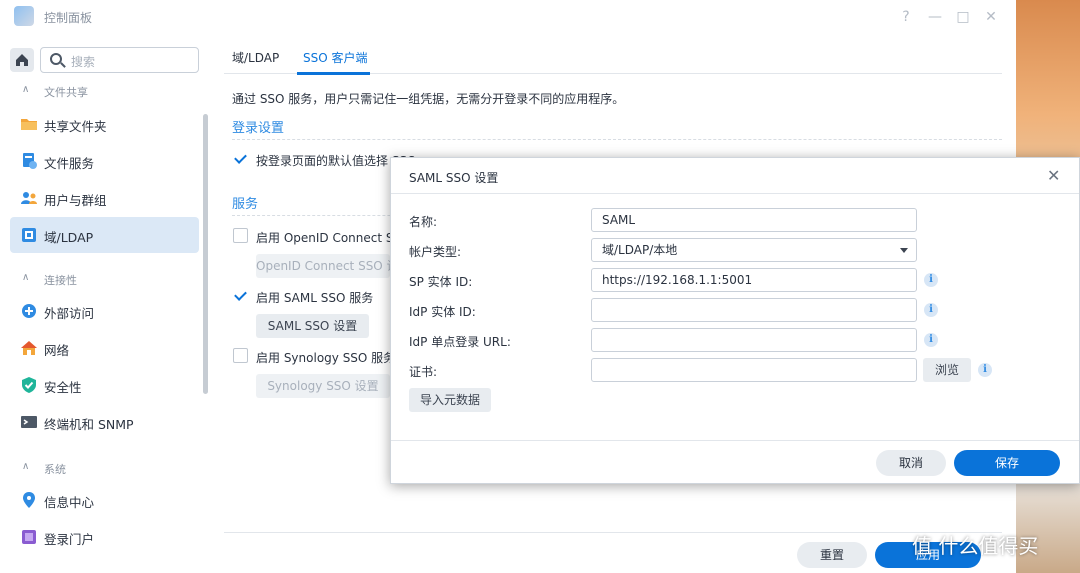 This screenshot has height=573, width=1080. I want to click on account-type-label: 帐户类型:, so click(435, 252).